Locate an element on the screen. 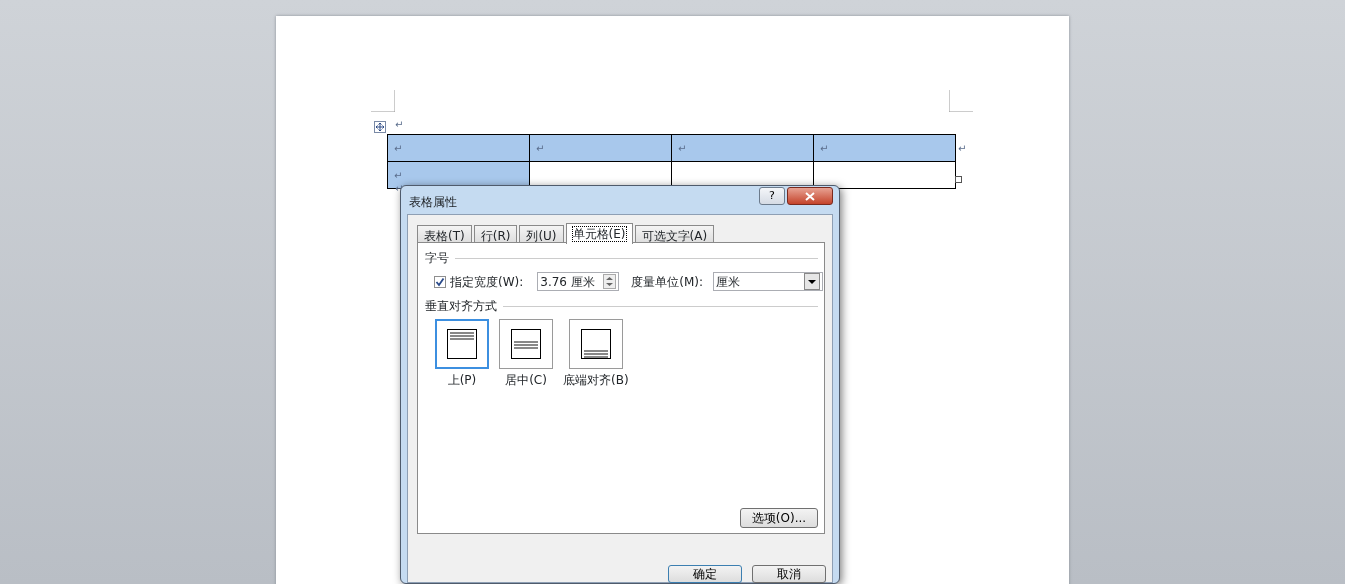 The image size is (1345, 584). width-spin-field: 3.76 厘米 is located at coordinates (578, 281).